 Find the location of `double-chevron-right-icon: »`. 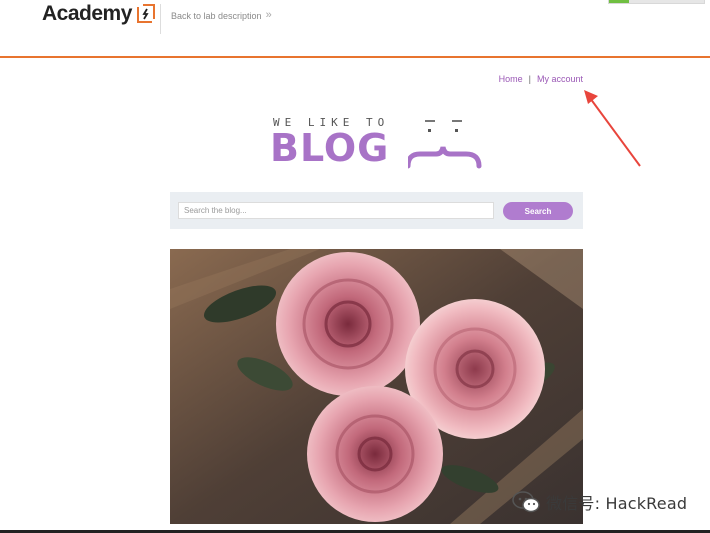

double-chevron-right-icon: » is located at coordinates (268, 15).